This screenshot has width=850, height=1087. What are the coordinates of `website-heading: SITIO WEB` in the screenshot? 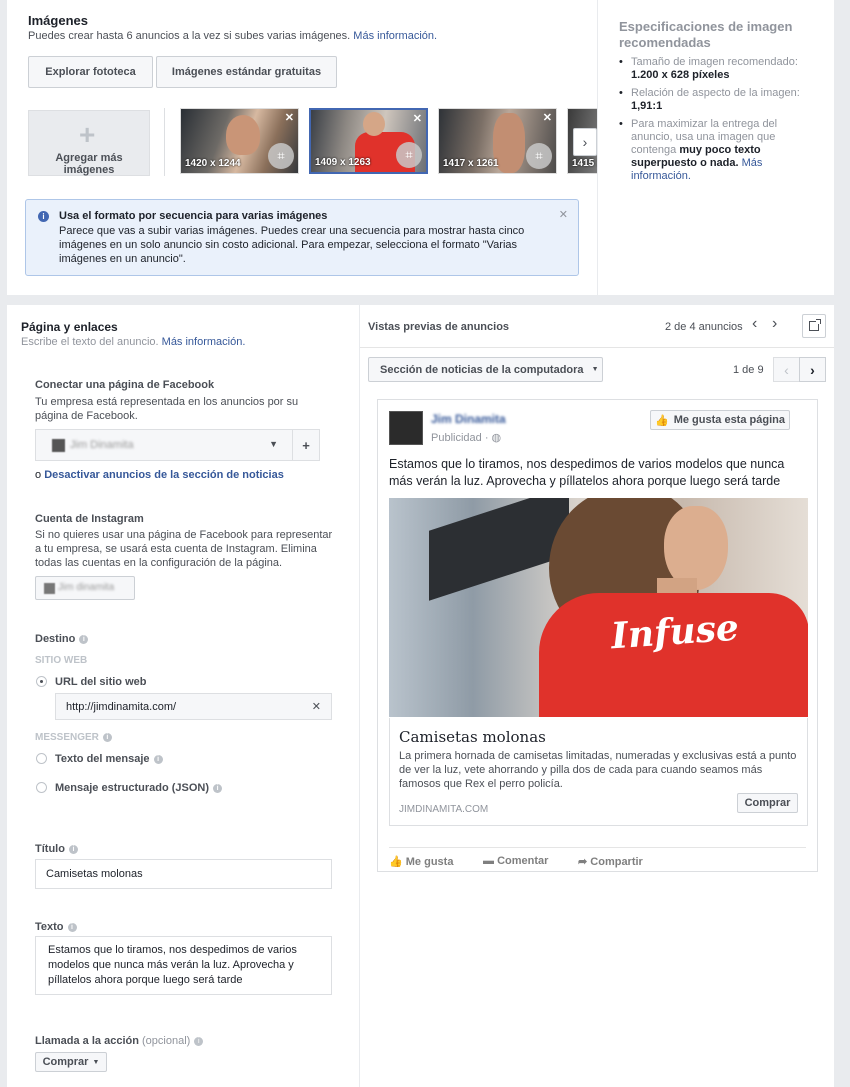 It's located at (61, 660).